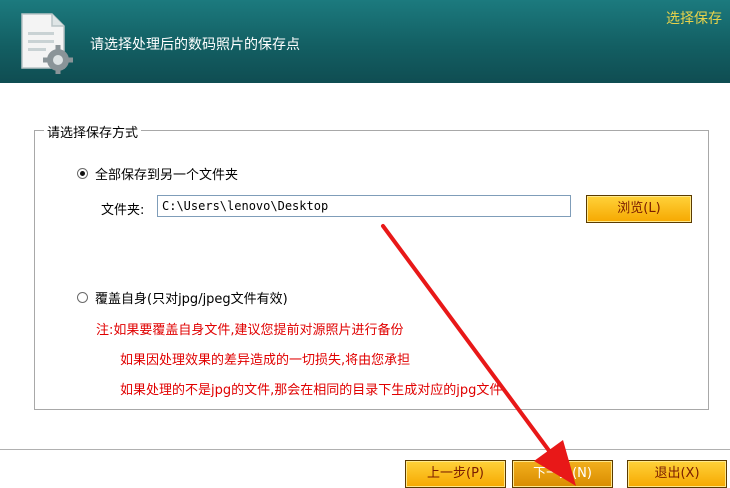  I want to click on header-title: 请选择处理后的数码照片的保存点, so click(195, 45).